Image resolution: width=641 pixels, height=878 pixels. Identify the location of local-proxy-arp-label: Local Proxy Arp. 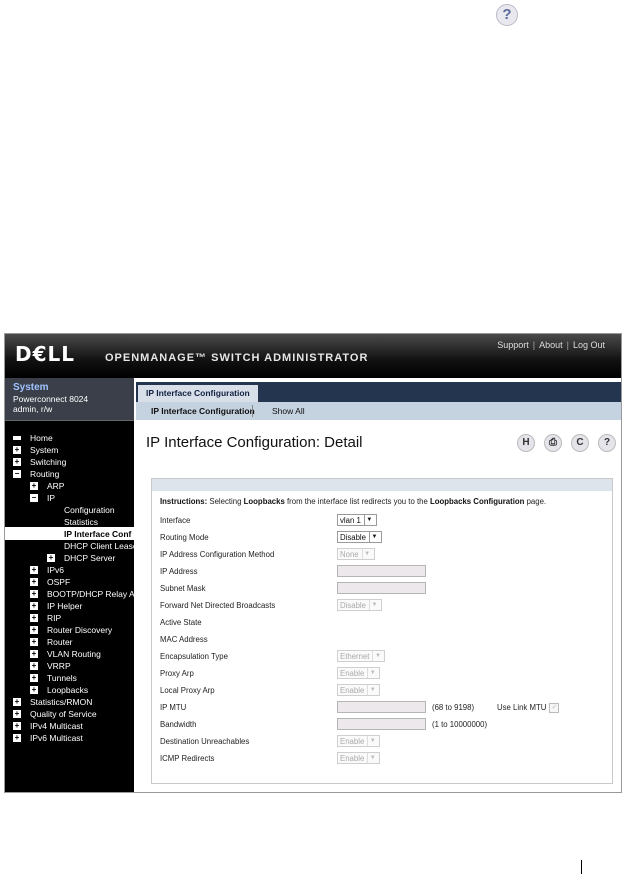
(187, 690).